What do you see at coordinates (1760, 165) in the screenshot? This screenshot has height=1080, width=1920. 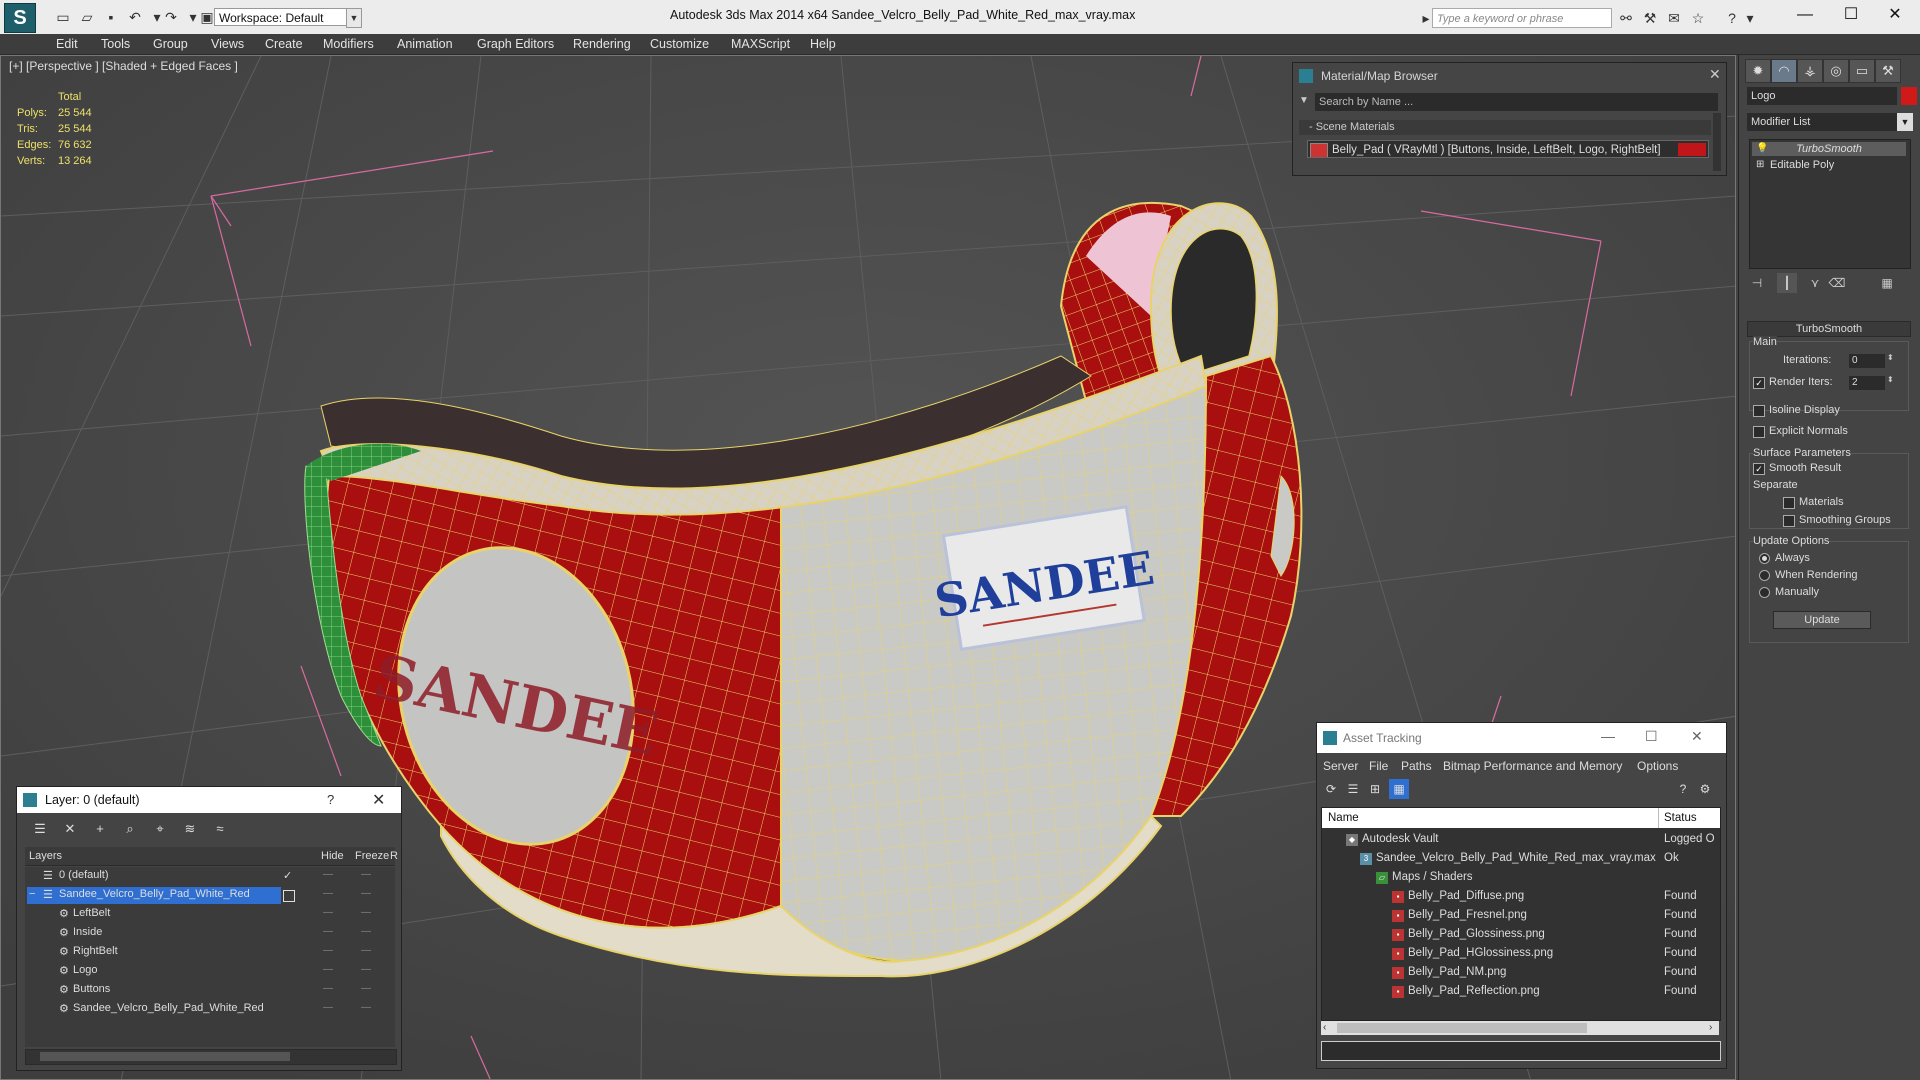 I see `expand-plus-icon: ⊞` at bounding box center [1760, 165].